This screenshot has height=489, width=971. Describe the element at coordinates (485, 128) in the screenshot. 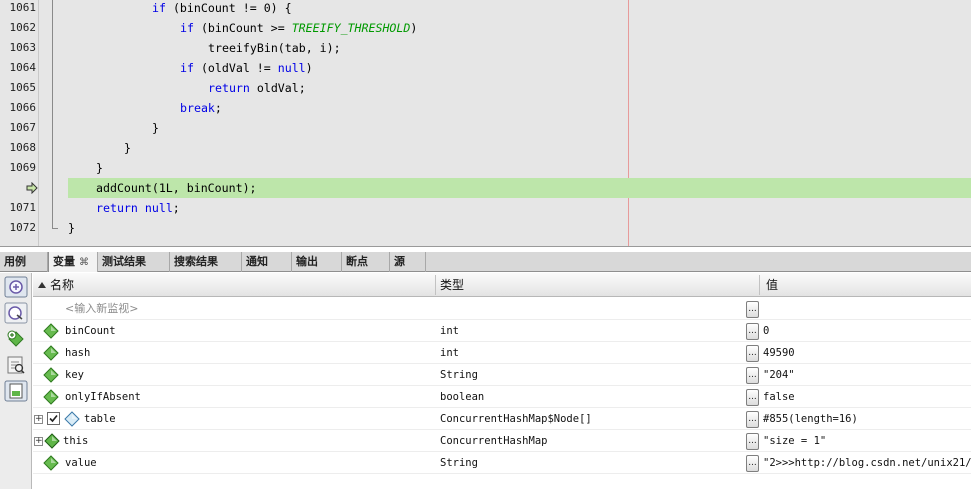

I see `code-line: 1067}` at that location.